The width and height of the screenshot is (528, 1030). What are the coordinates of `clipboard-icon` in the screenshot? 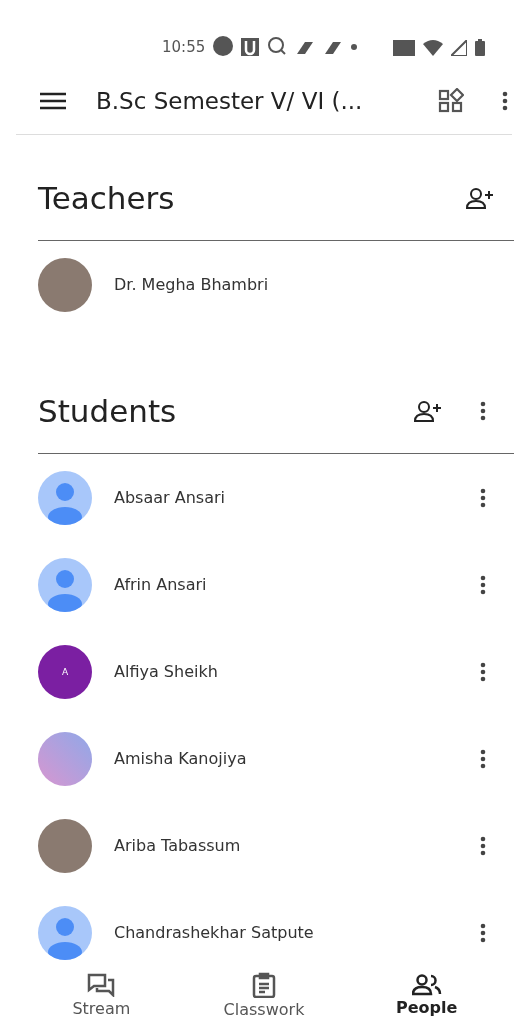 It's located at (264, 984).